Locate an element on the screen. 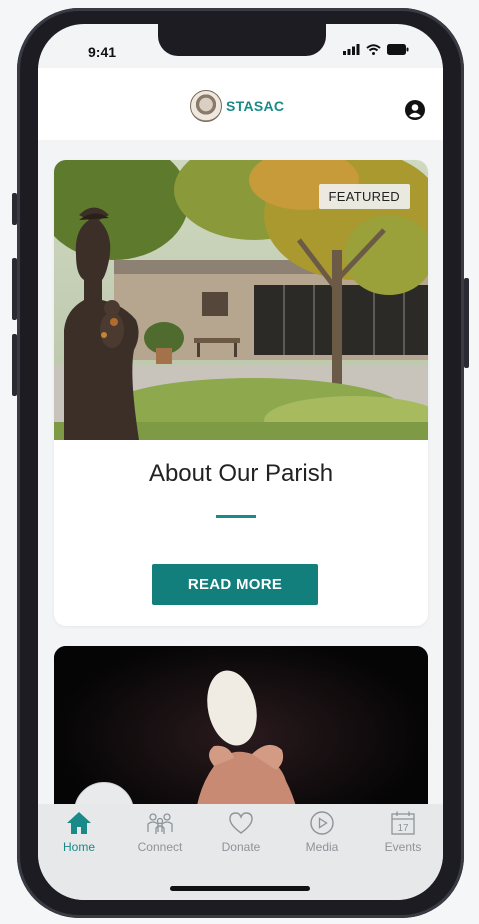 The image size is (479, 924). user-circle-icon is located at coordinates (415, 110).